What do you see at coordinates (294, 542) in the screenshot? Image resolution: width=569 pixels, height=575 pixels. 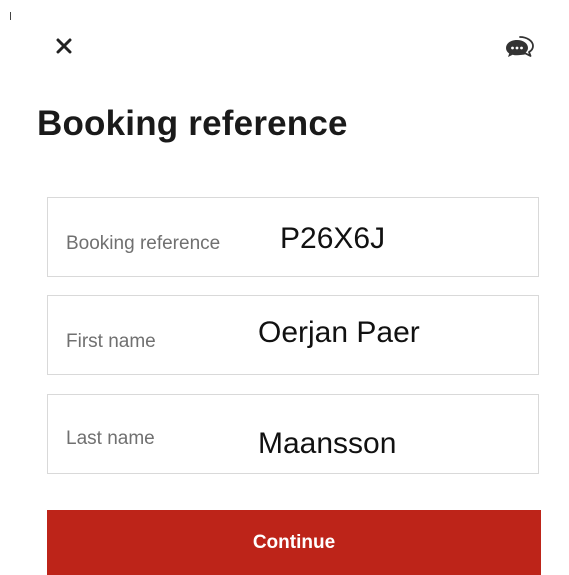 I see `continue-button: Continue` at bounding box center [294, 542].